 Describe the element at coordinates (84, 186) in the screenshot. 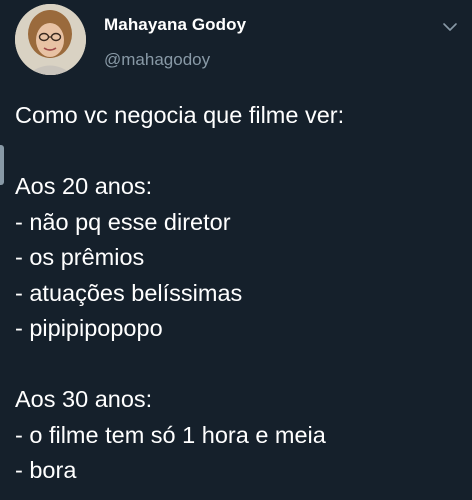

I see `tweet-line: Aos 20 anos:` at that location.